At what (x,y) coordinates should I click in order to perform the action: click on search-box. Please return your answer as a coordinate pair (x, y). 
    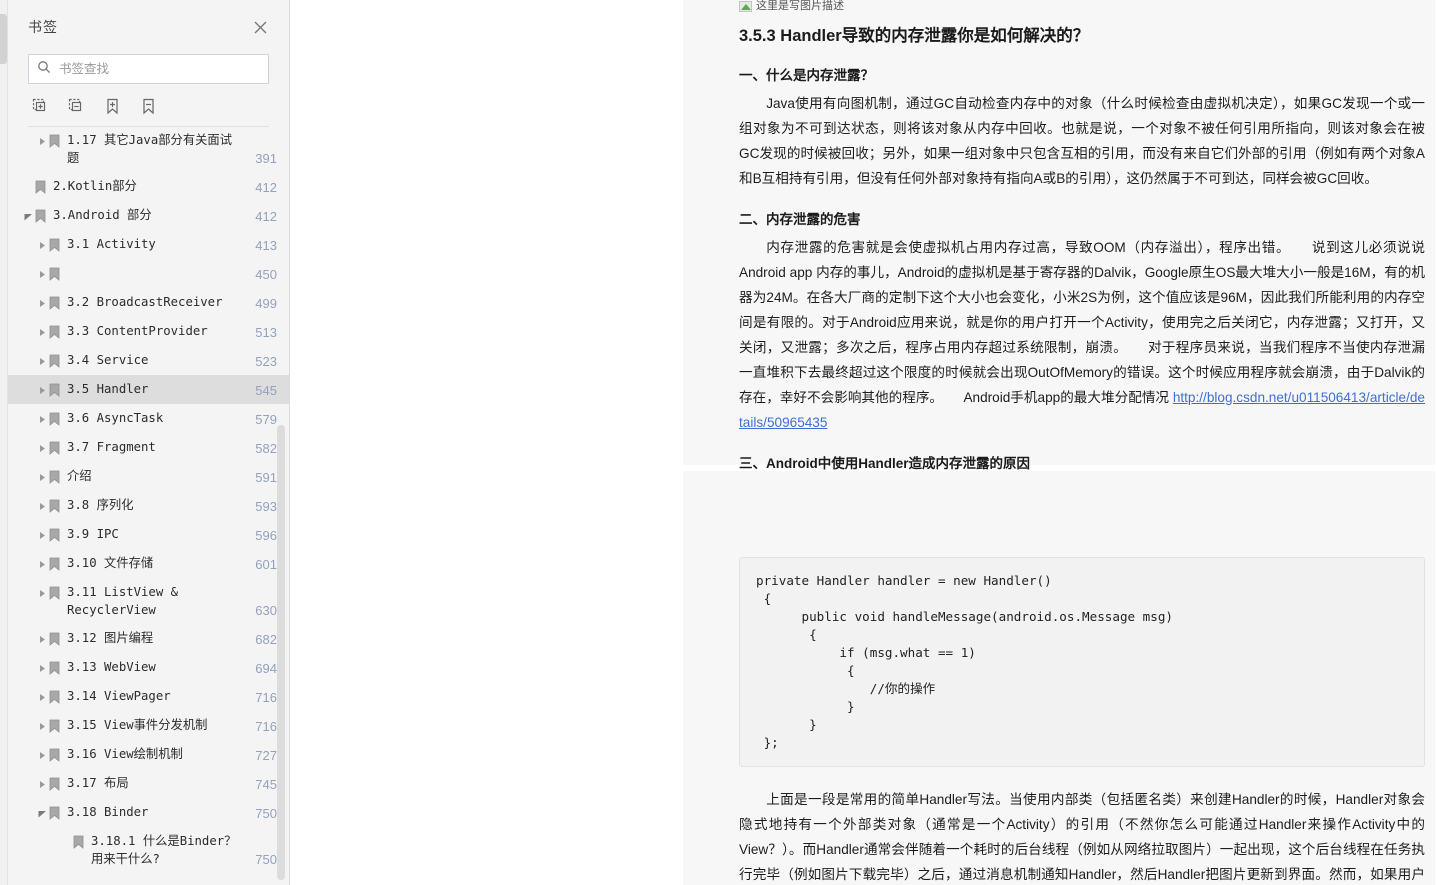
    Looking at the image, I should click on (148, 69).